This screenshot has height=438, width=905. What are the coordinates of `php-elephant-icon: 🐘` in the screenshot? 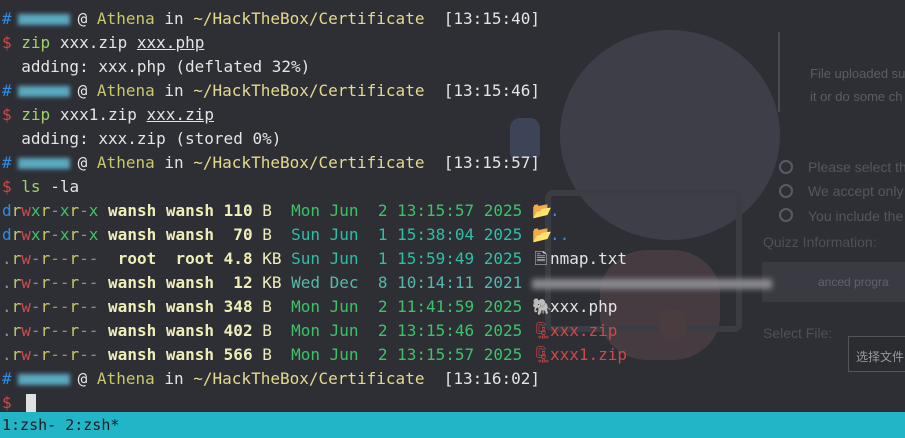 It's located at (541, 306).